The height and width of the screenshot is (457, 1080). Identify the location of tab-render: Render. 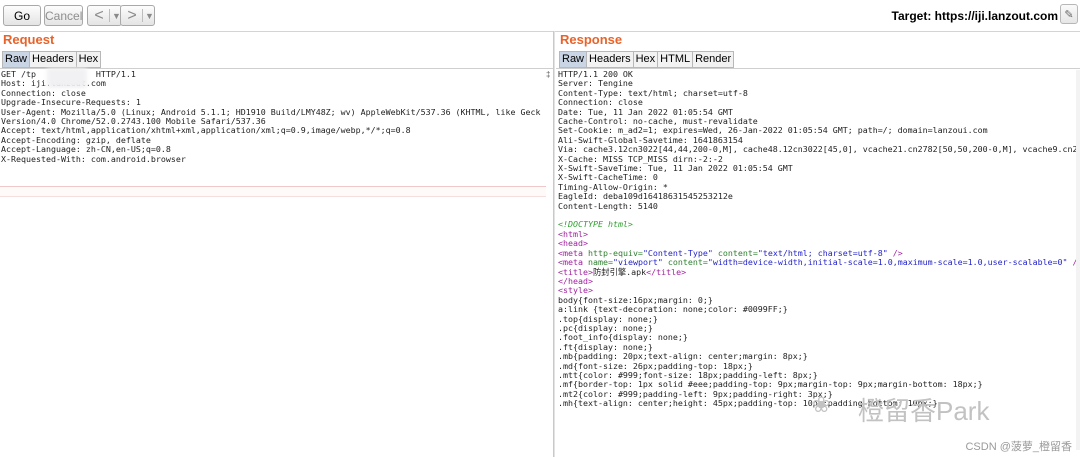
(713, 59).